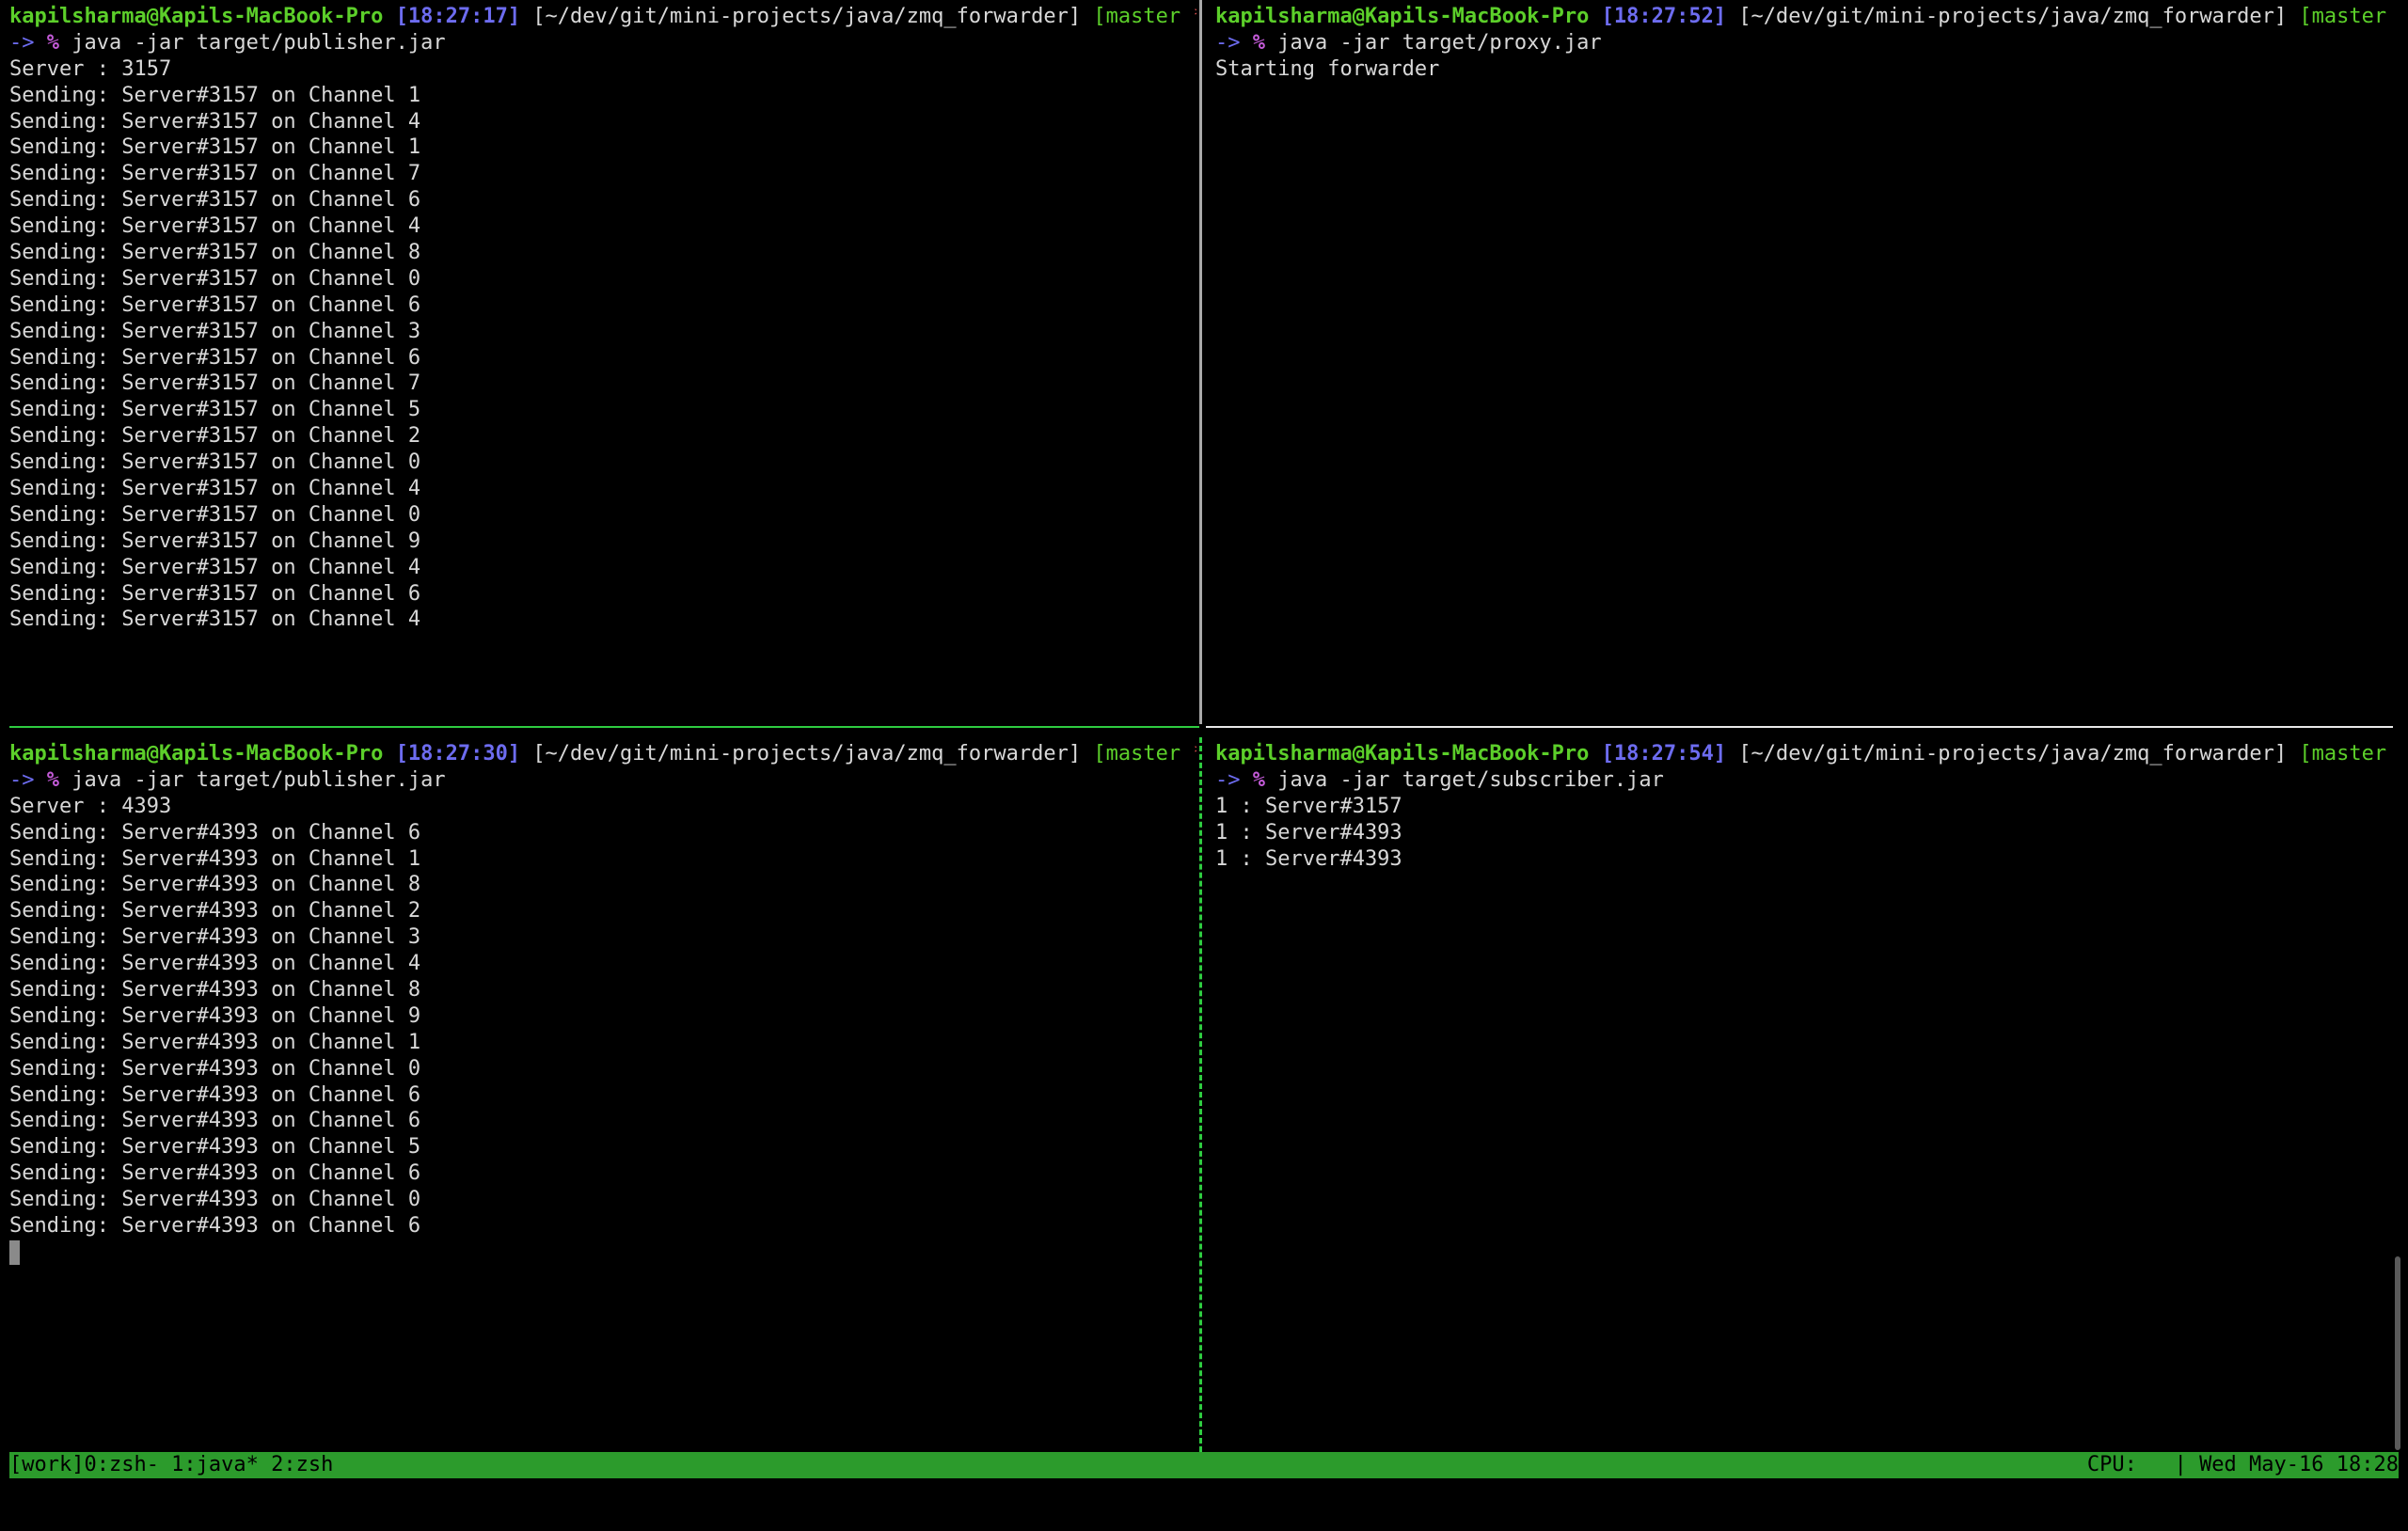  I want to click on output-line: Starting forwarder, so click(1328, 68).